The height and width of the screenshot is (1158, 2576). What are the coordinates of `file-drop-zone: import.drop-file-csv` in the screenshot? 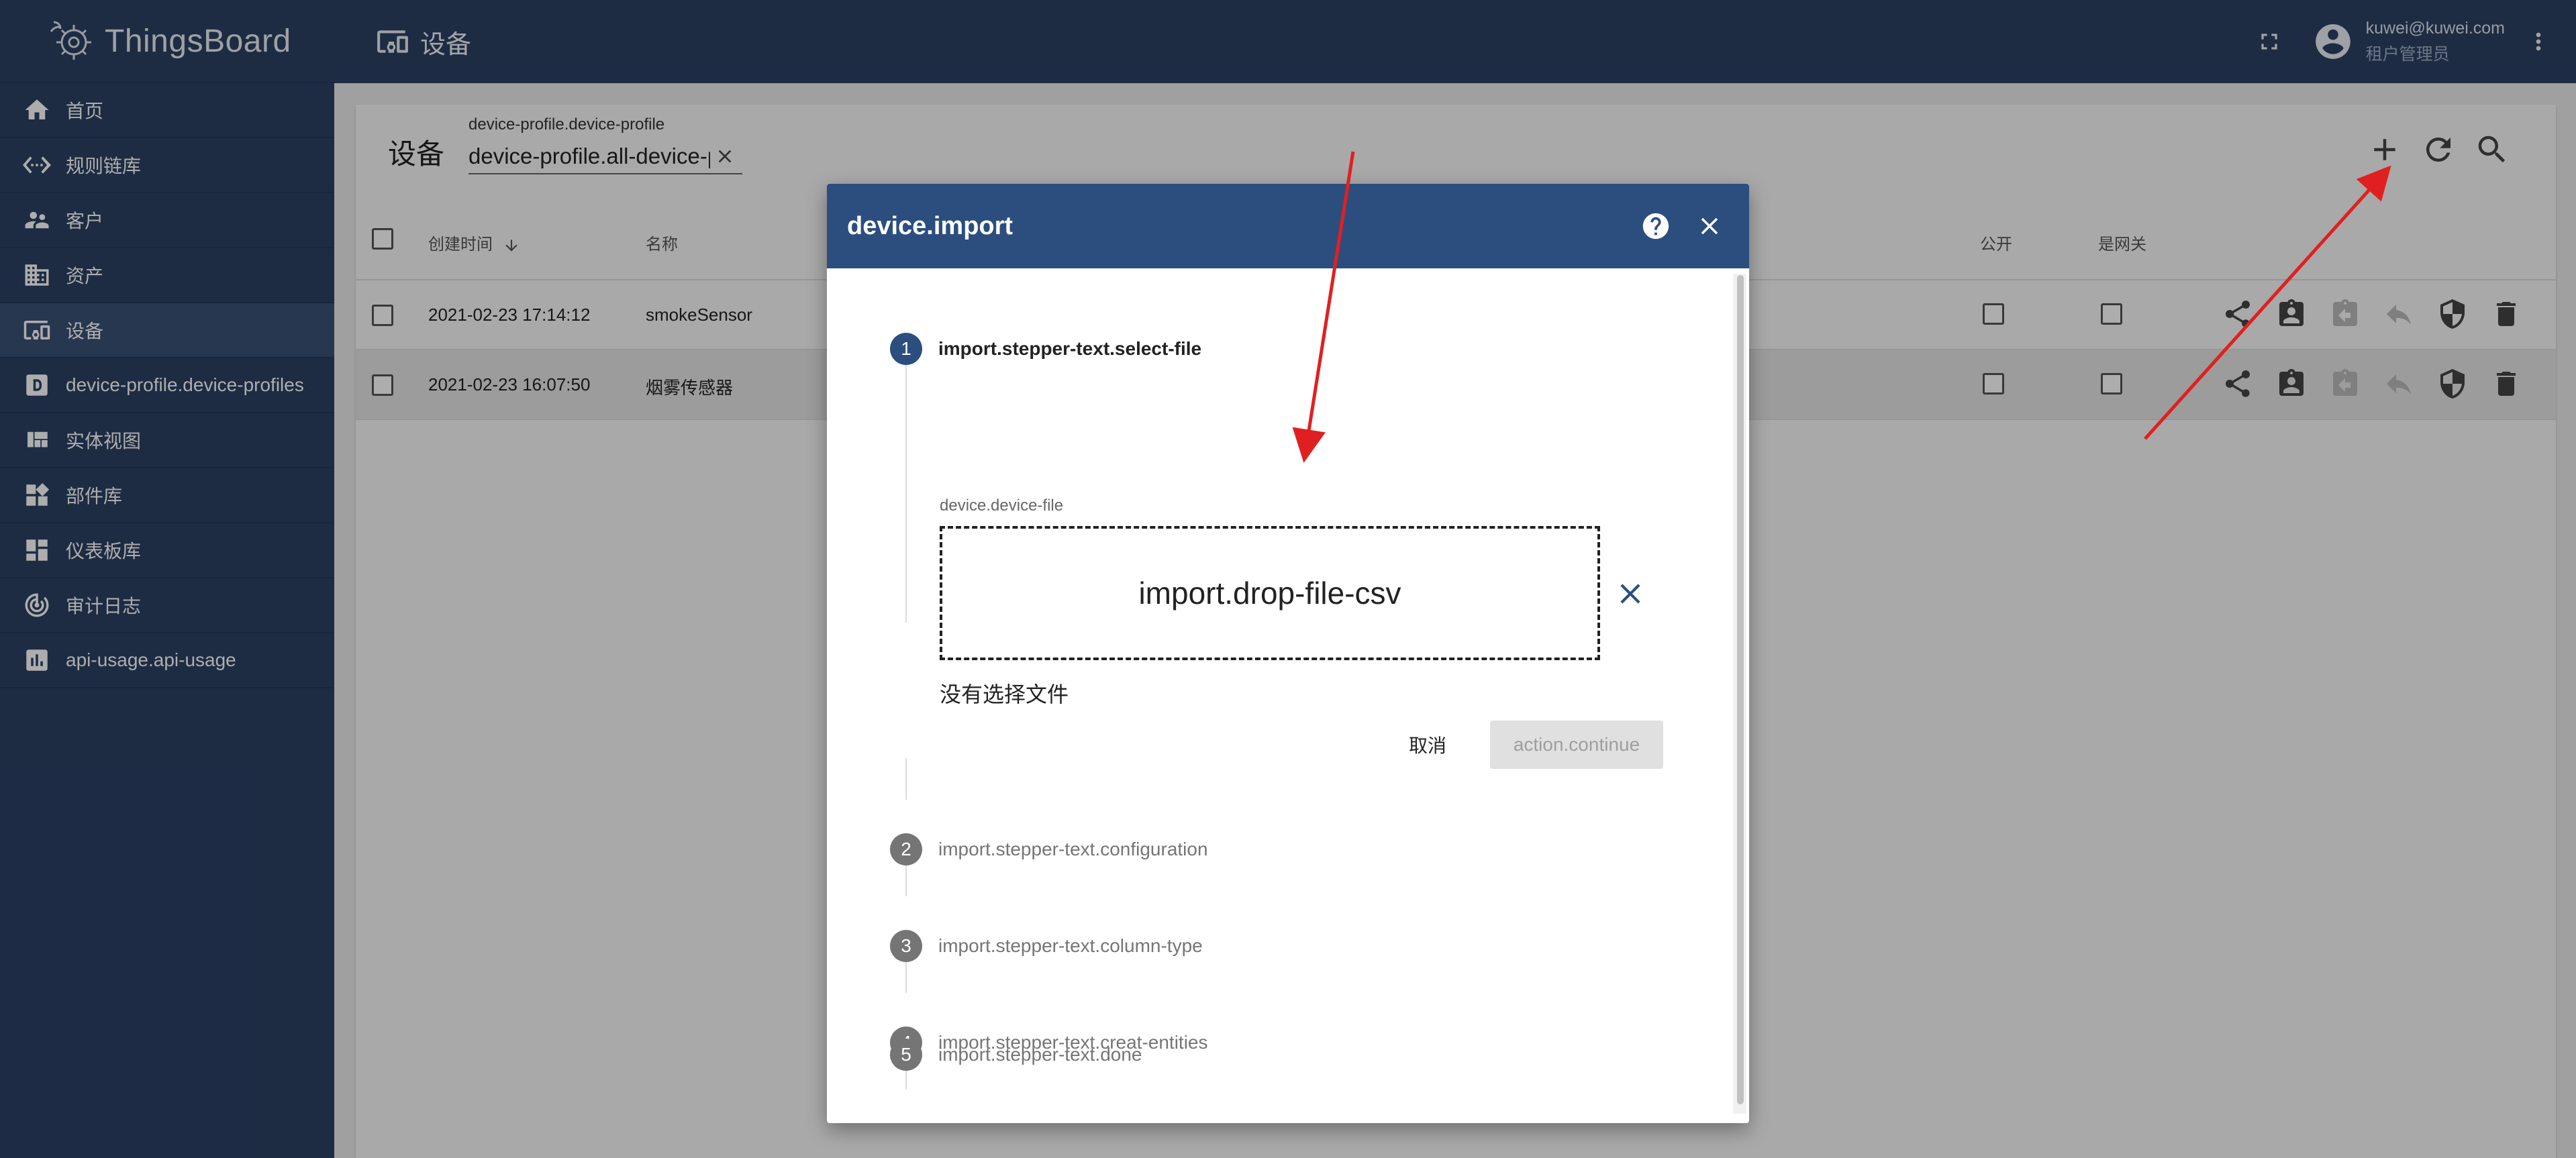 It's located at (1270, 593).